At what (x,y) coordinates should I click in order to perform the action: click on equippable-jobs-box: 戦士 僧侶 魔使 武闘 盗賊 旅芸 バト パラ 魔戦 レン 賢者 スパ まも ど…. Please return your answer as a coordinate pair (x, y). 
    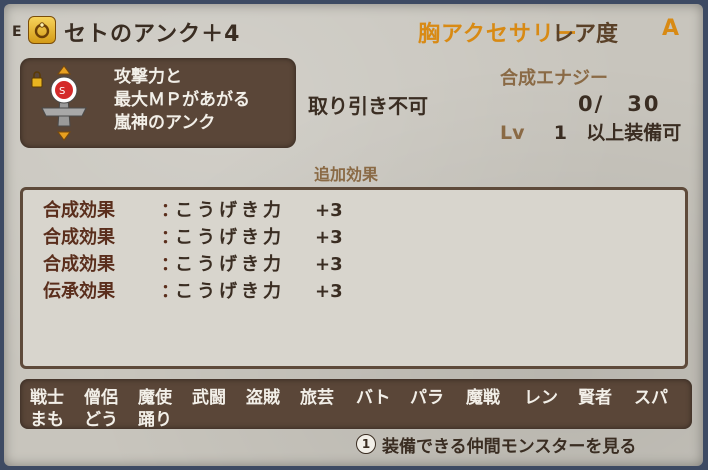
    Looking at the image, I should click on (356, 404).